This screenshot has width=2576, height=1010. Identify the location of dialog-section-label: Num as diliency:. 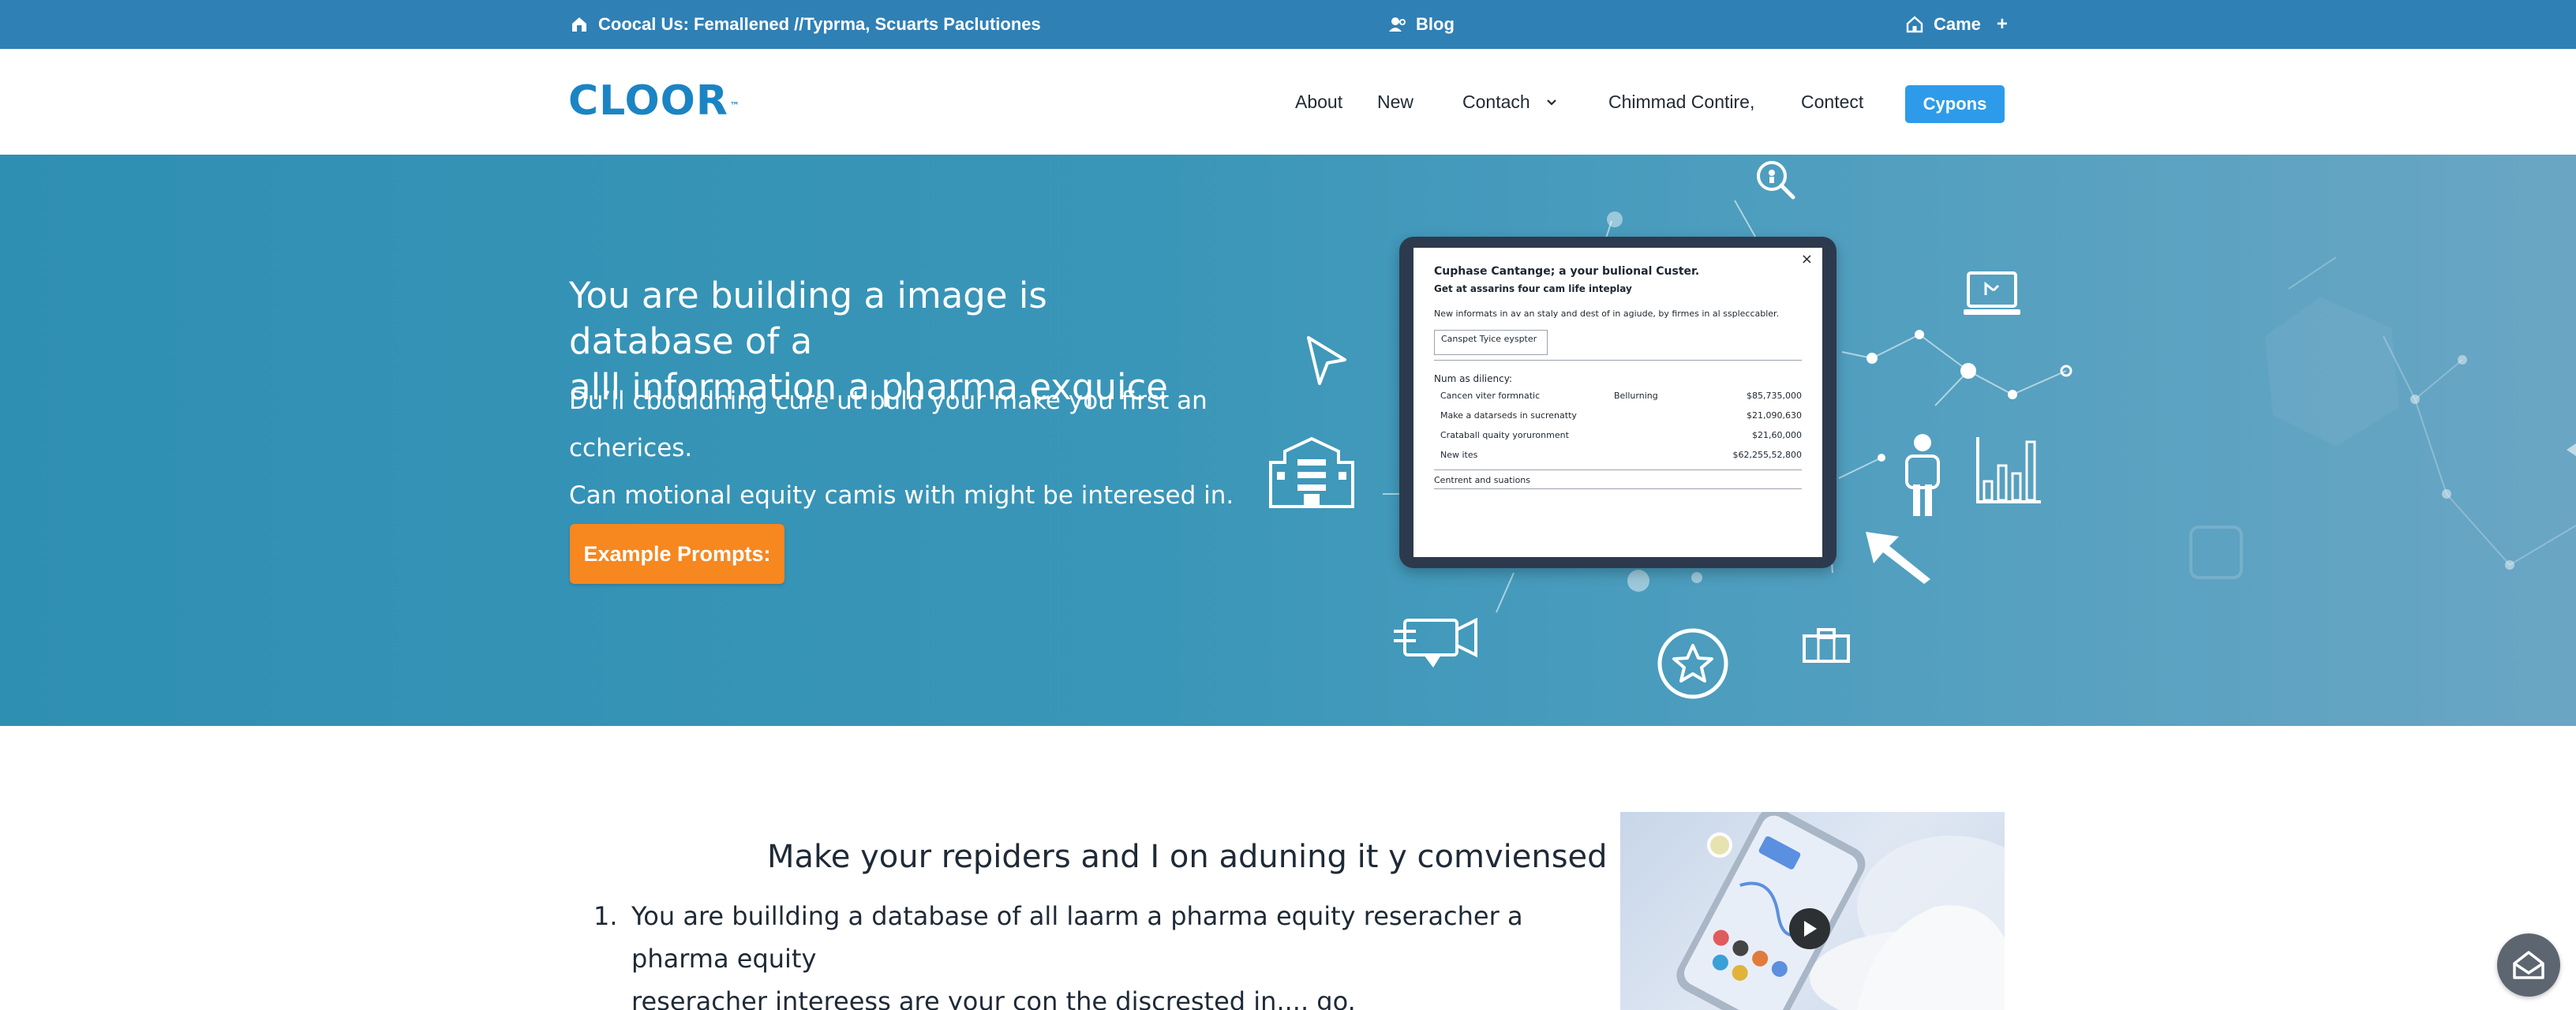
(1473, 378).